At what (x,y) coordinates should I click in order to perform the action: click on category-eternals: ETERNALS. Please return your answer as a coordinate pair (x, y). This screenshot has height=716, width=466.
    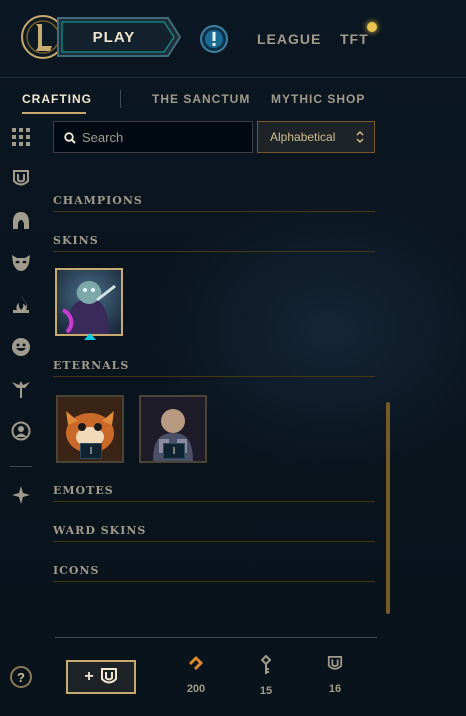
    Looking at the image, I should click on (214, 368).